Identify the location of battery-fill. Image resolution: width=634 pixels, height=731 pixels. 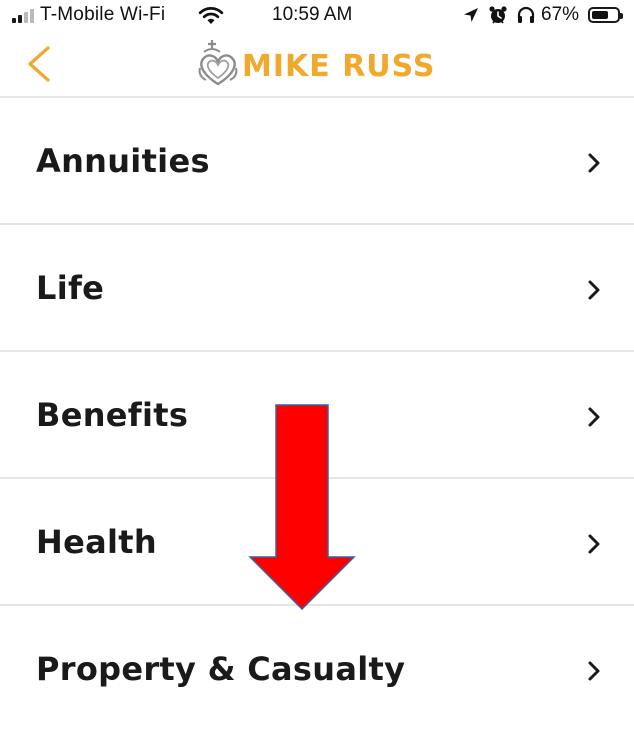
(600, 15).